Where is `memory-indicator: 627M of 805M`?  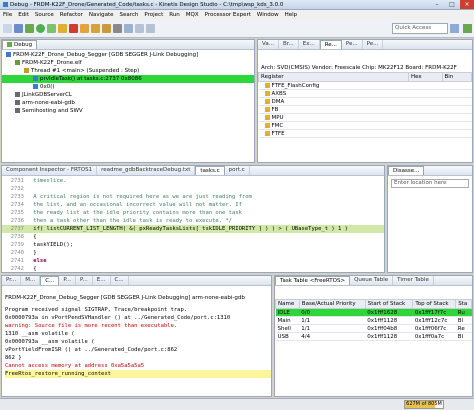 memory-indicator: 627M of 805M is located at coordinates (424, 404).